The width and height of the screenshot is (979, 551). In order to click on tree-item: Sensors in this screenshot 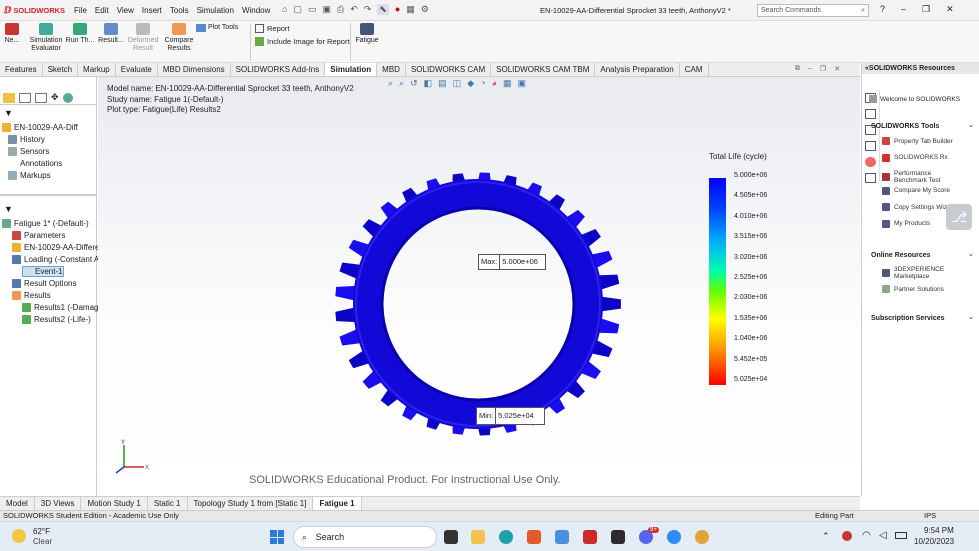, I will do `click(28, 151)`.